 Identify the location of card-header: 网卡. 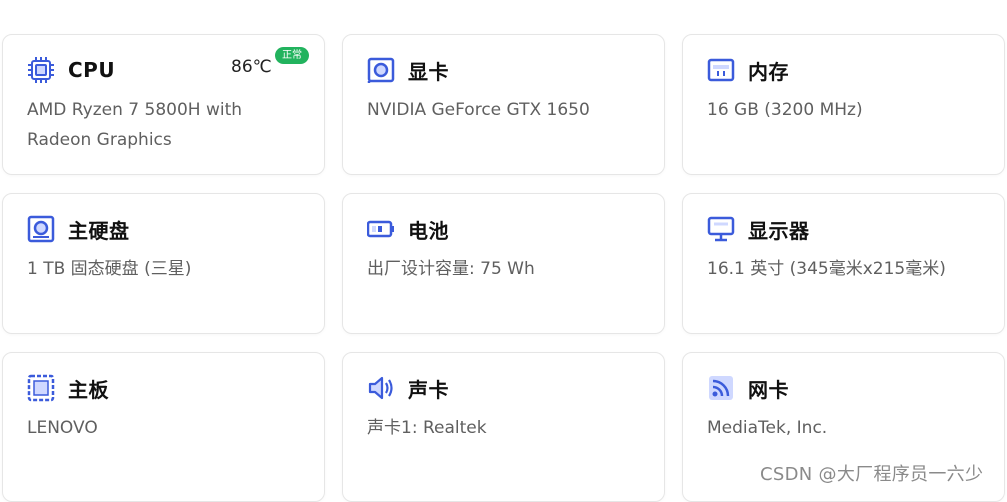
(748, 388).